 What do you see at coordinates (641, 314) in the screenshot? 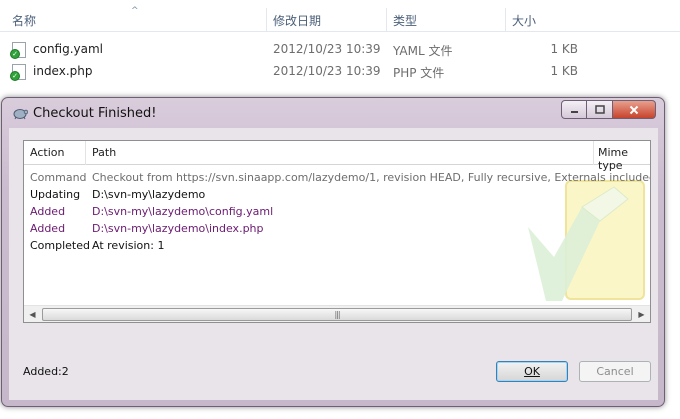
I see `scroll-right-icon: ▶` at bounding box center [641, 314].